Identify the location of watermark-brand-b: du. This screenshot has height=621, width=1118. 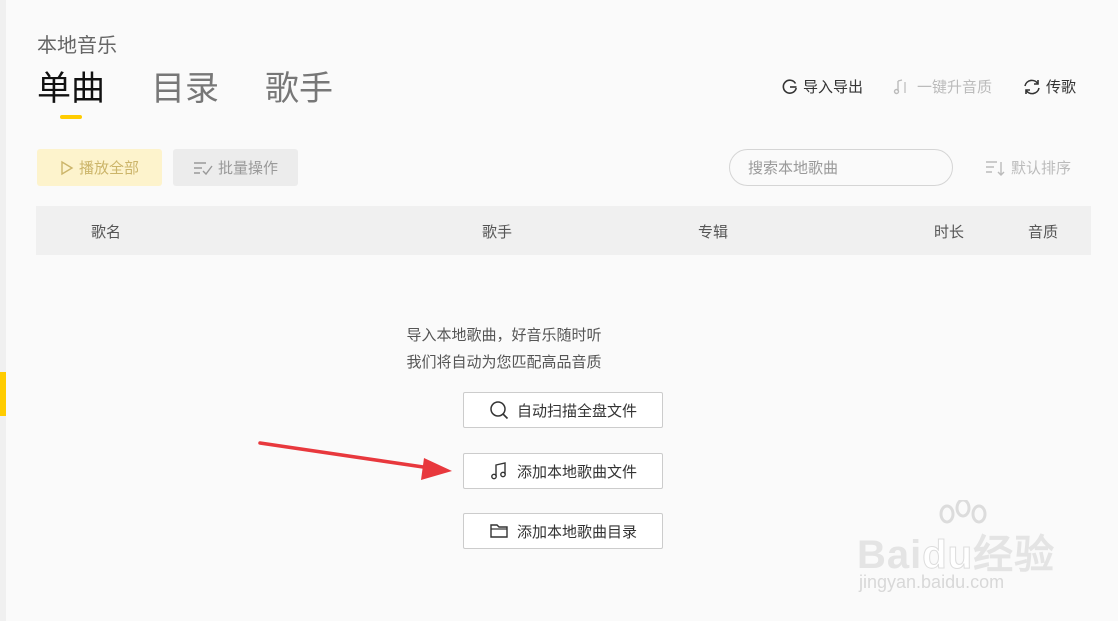
(948, 555).